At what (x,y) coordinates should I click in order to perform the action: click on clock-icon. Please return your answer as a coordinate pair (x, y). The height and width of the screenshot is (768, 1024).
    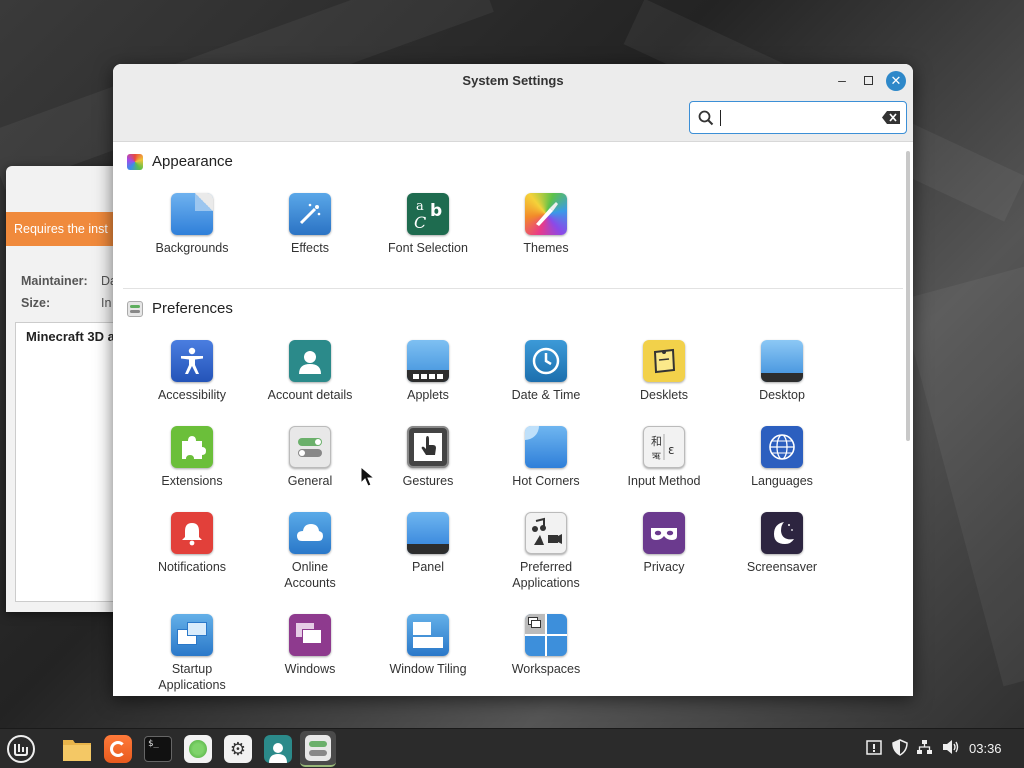
    Looking at the image, I should click on (546, 361).